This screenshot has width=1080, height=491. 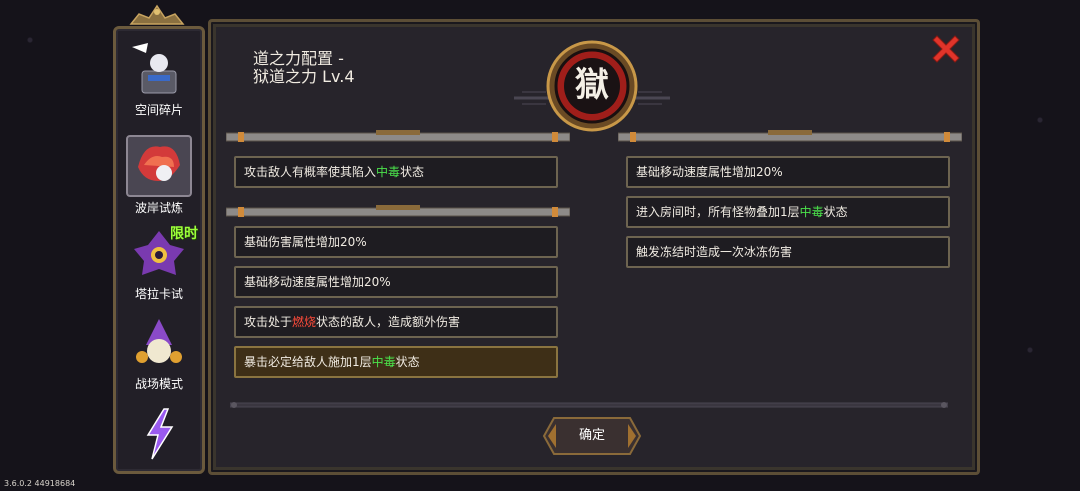 I want to click on effect-text: 暴击必定给敌人施加1层, so click(x=308, y=362).